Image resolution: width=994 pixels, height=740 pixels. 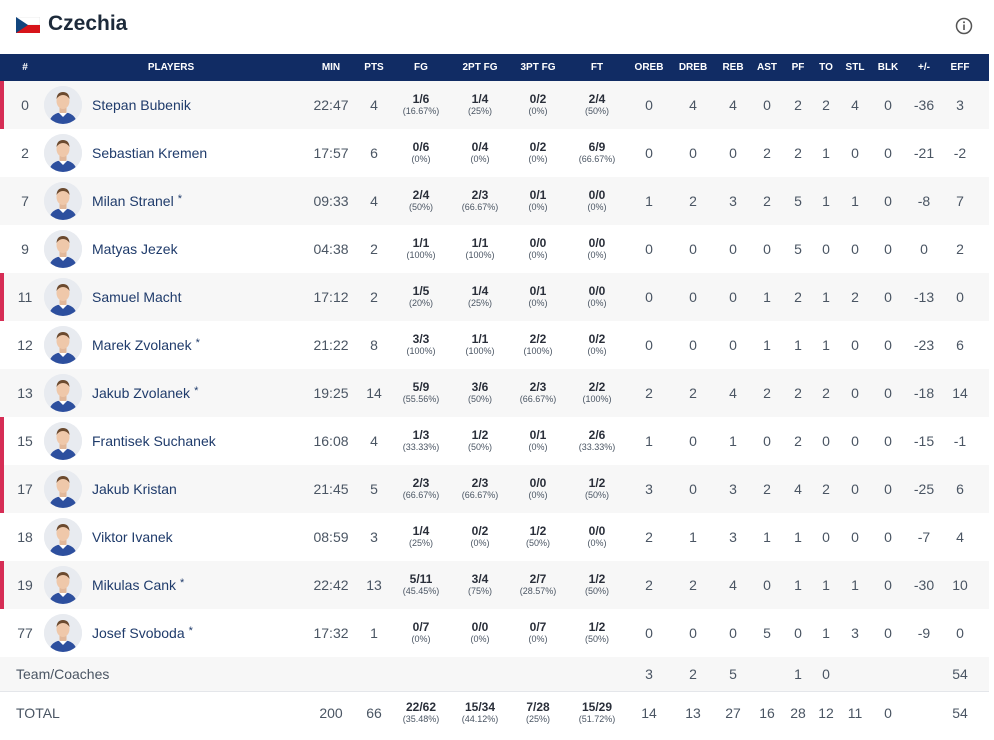 I want to click on column-header-pf: PF, so click(x=798, y=67).